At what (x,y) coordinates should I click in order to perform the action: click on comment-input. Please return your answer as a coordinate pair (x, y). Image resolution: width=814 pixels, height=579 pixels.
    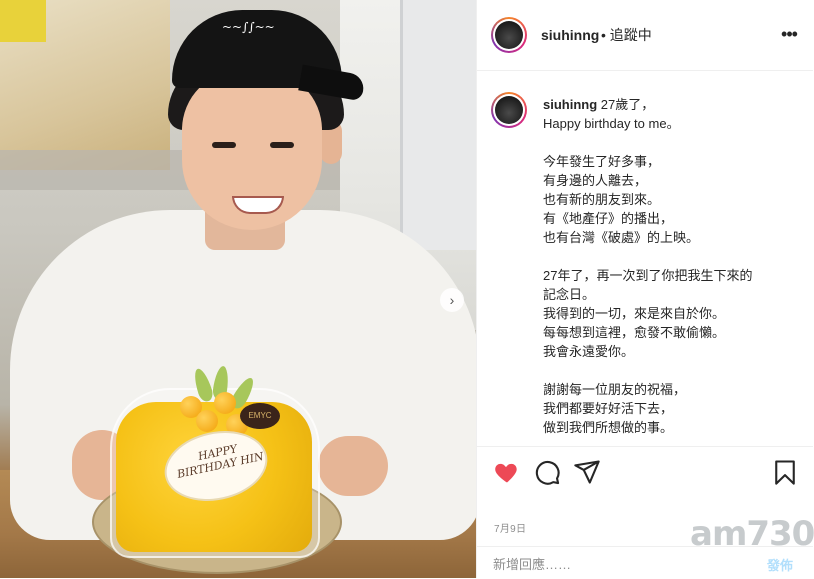
    Looking at the image, I should click on (618, 564).